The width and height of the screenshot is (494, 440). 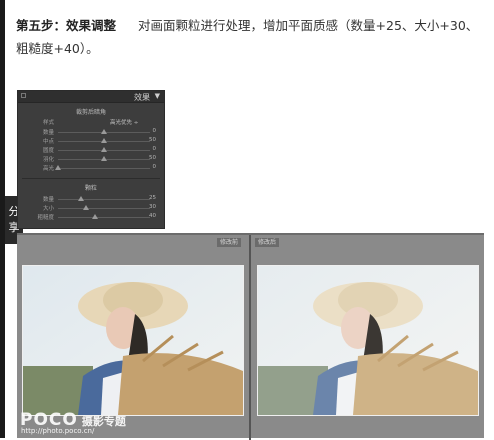 I want to click on compare-divider, so click(x=250, y=337).